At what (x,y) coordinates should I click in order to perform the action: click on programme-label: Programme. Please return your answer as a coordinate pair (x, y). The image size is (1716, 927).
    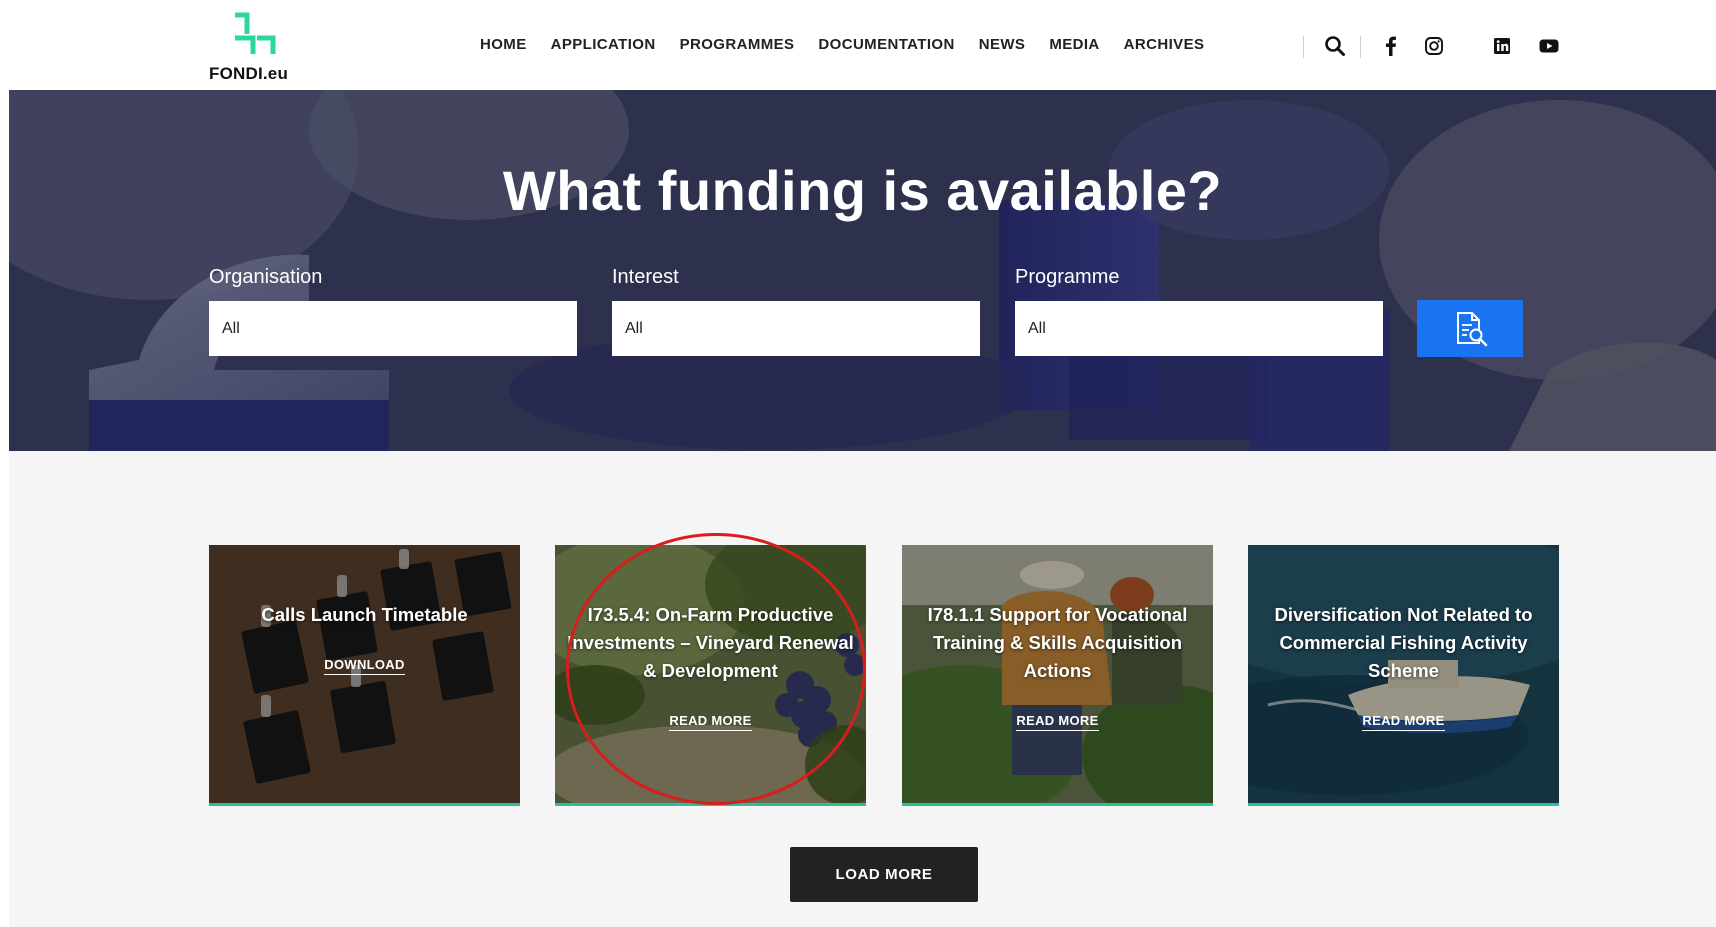
    Looking at the image, I should click on (1067, 277).